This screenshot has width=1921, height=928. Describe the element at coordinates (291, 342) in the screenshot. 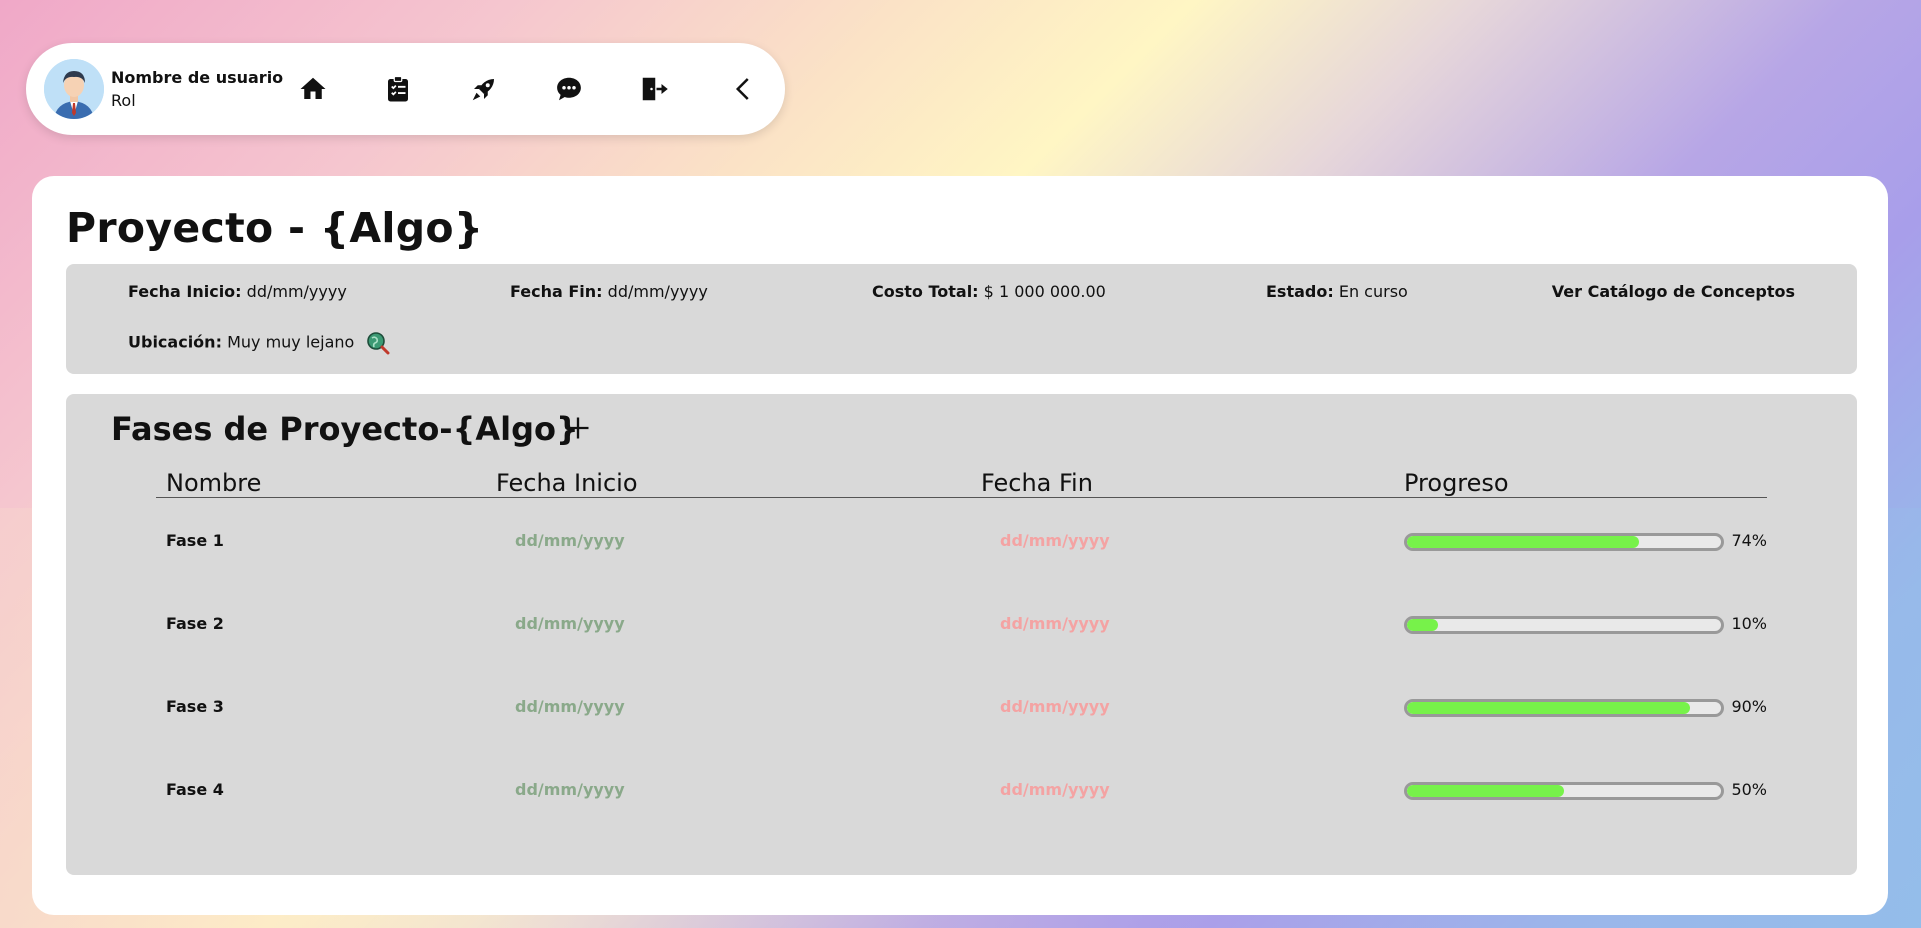

I see `location-value: Muy muy lejano` at that location.